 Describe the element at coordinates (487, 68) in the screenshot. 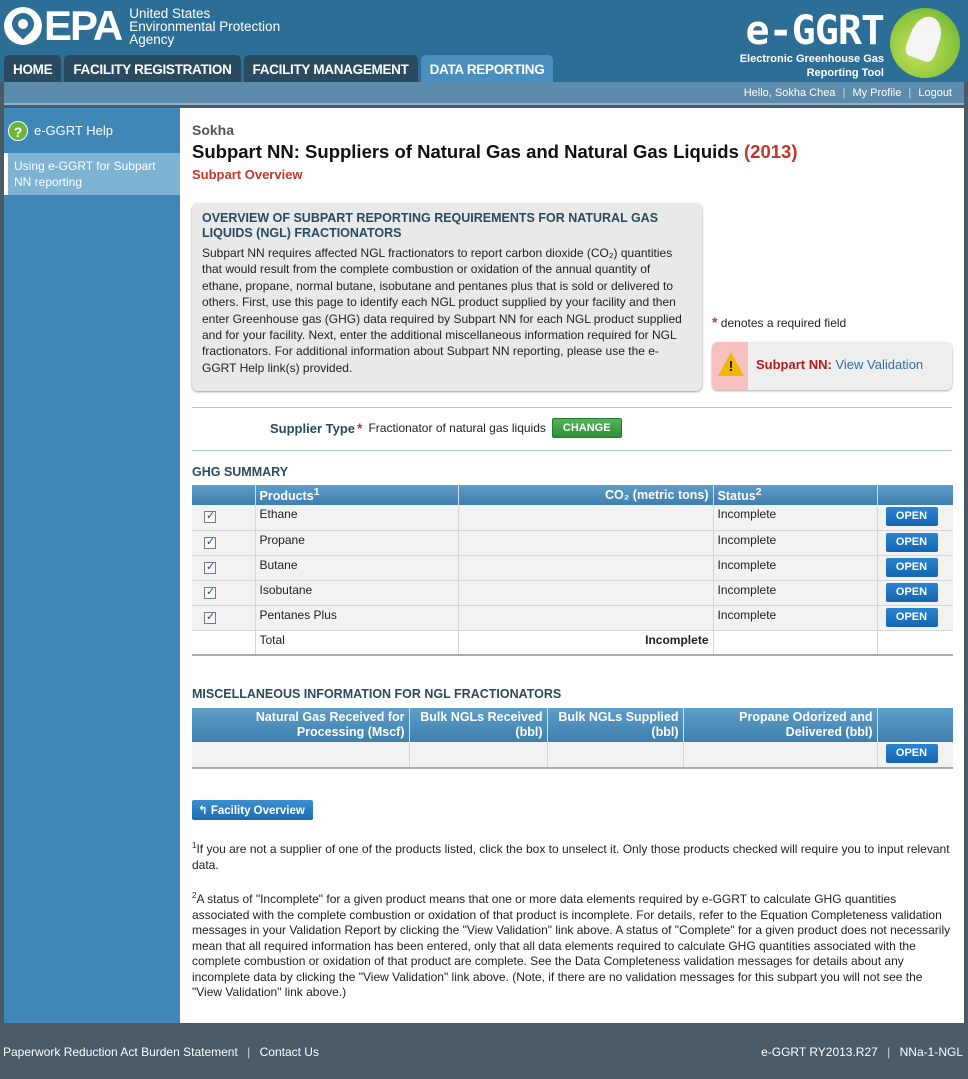

I see `tab-data-reporting: DATA REPORTING` at that location.